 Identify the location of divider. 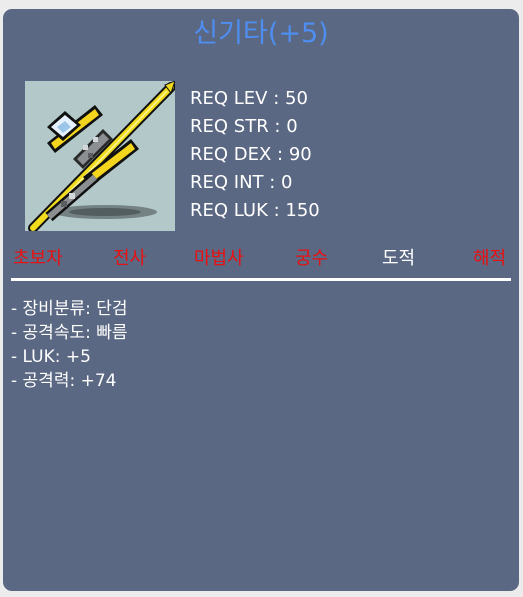
(261, 279).